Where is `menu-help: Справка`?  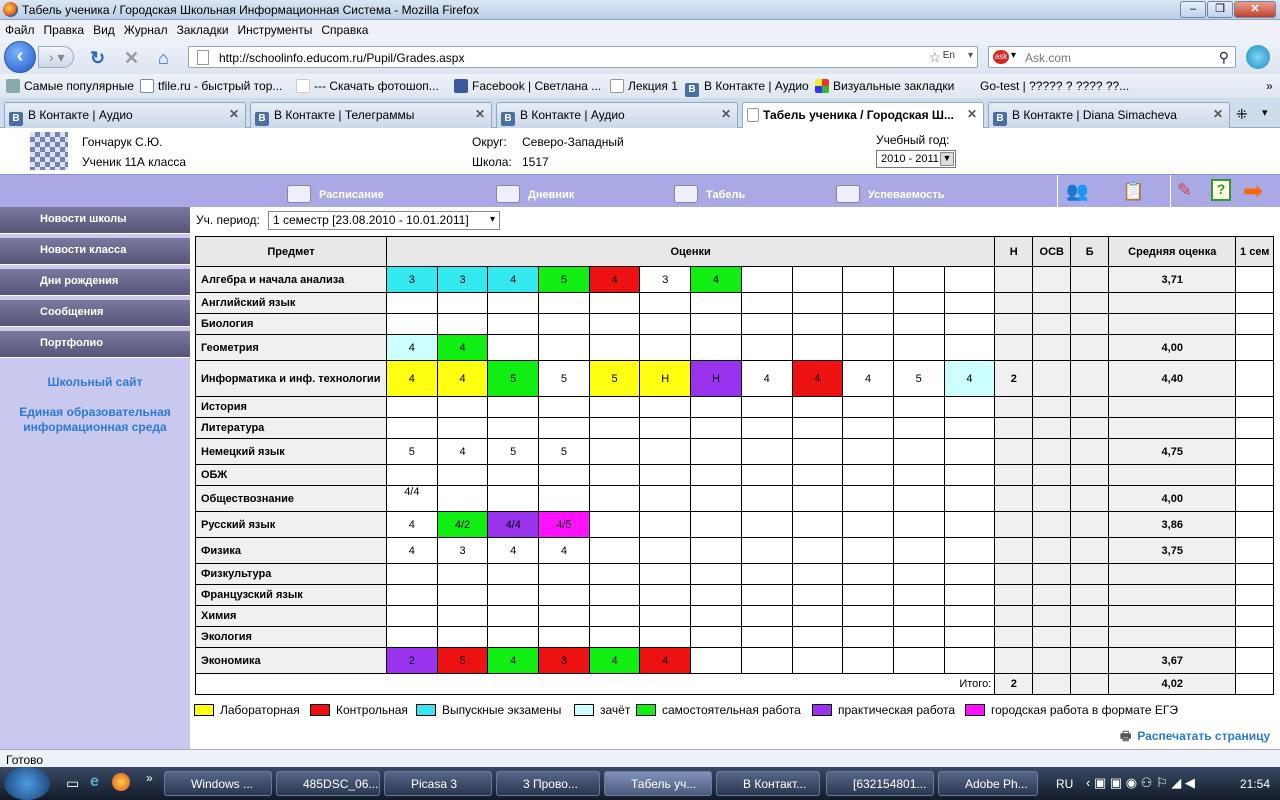
menu-help: Справка is located at coordinates (344, 28).